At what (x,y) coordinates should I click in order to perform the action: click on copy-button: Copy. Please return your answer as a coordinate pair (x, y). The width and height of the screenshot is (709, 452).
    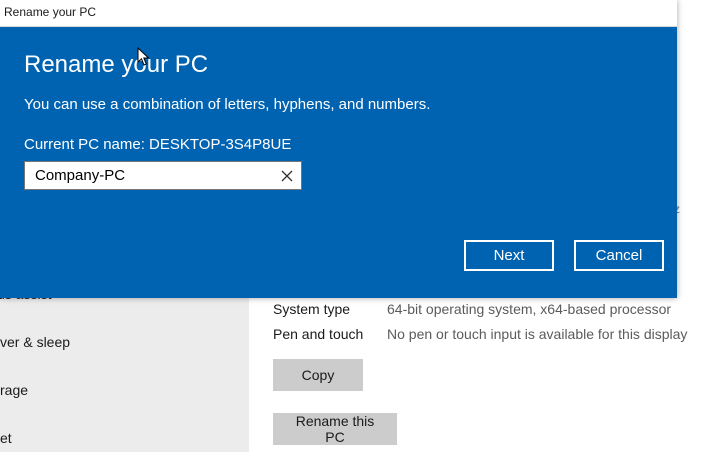
    Looking at the image, I should click on (318, 375).